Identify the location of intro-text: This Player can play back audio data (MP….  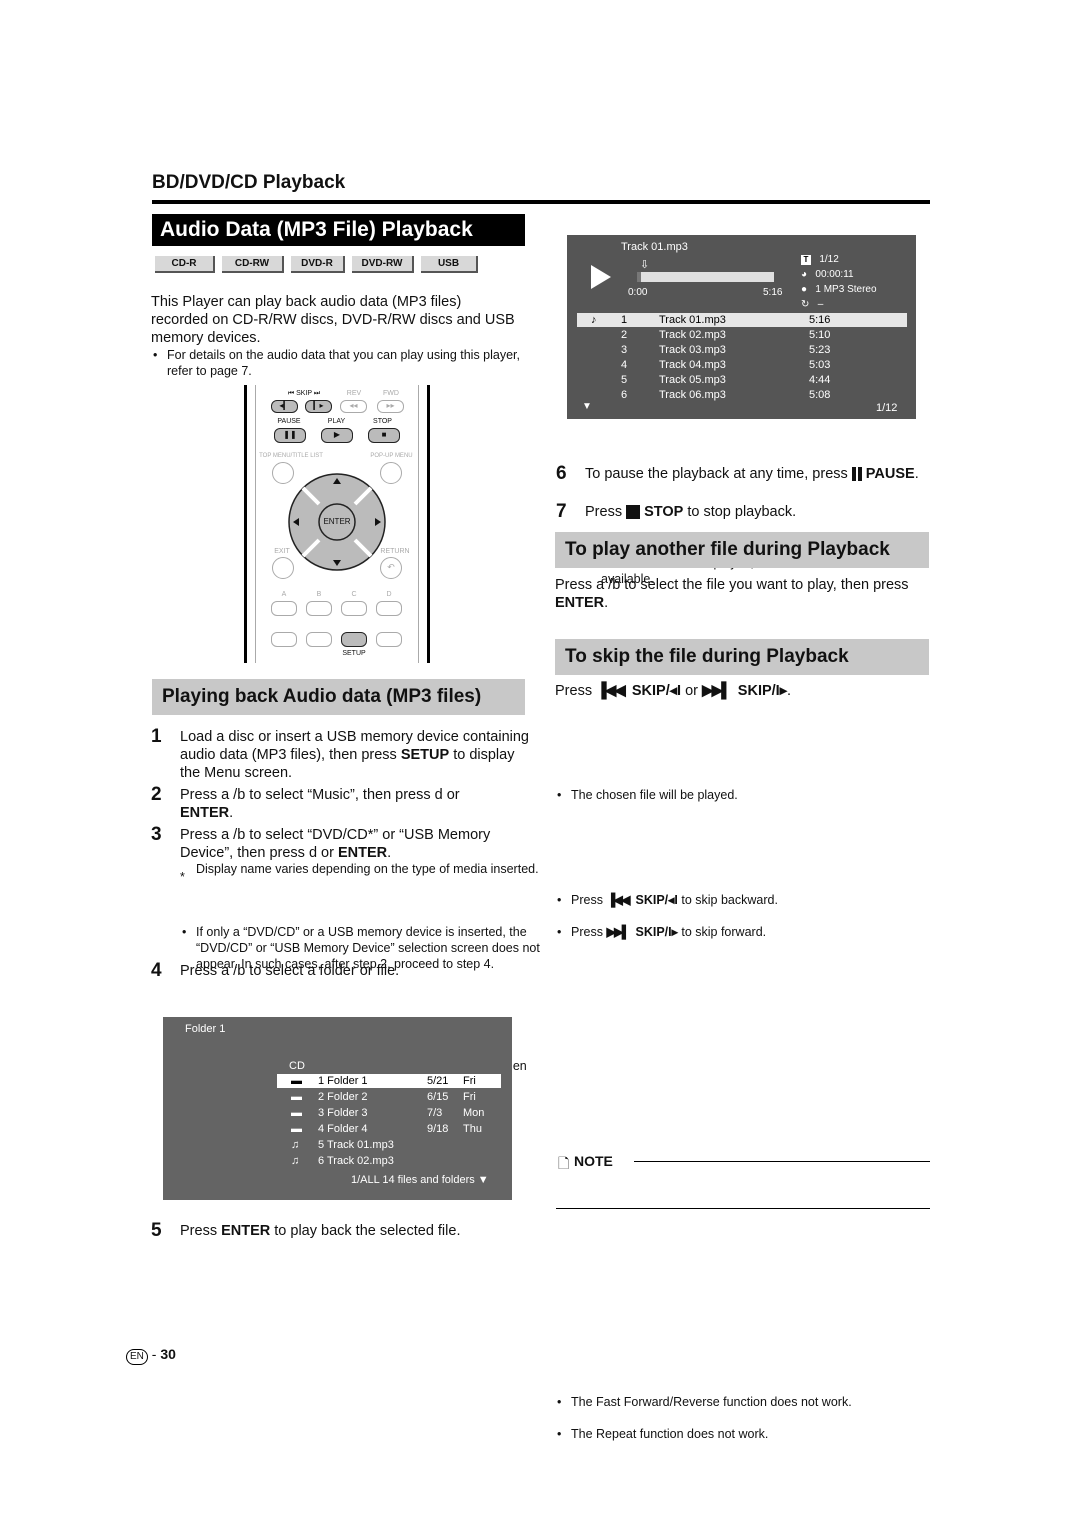
(333, 320).